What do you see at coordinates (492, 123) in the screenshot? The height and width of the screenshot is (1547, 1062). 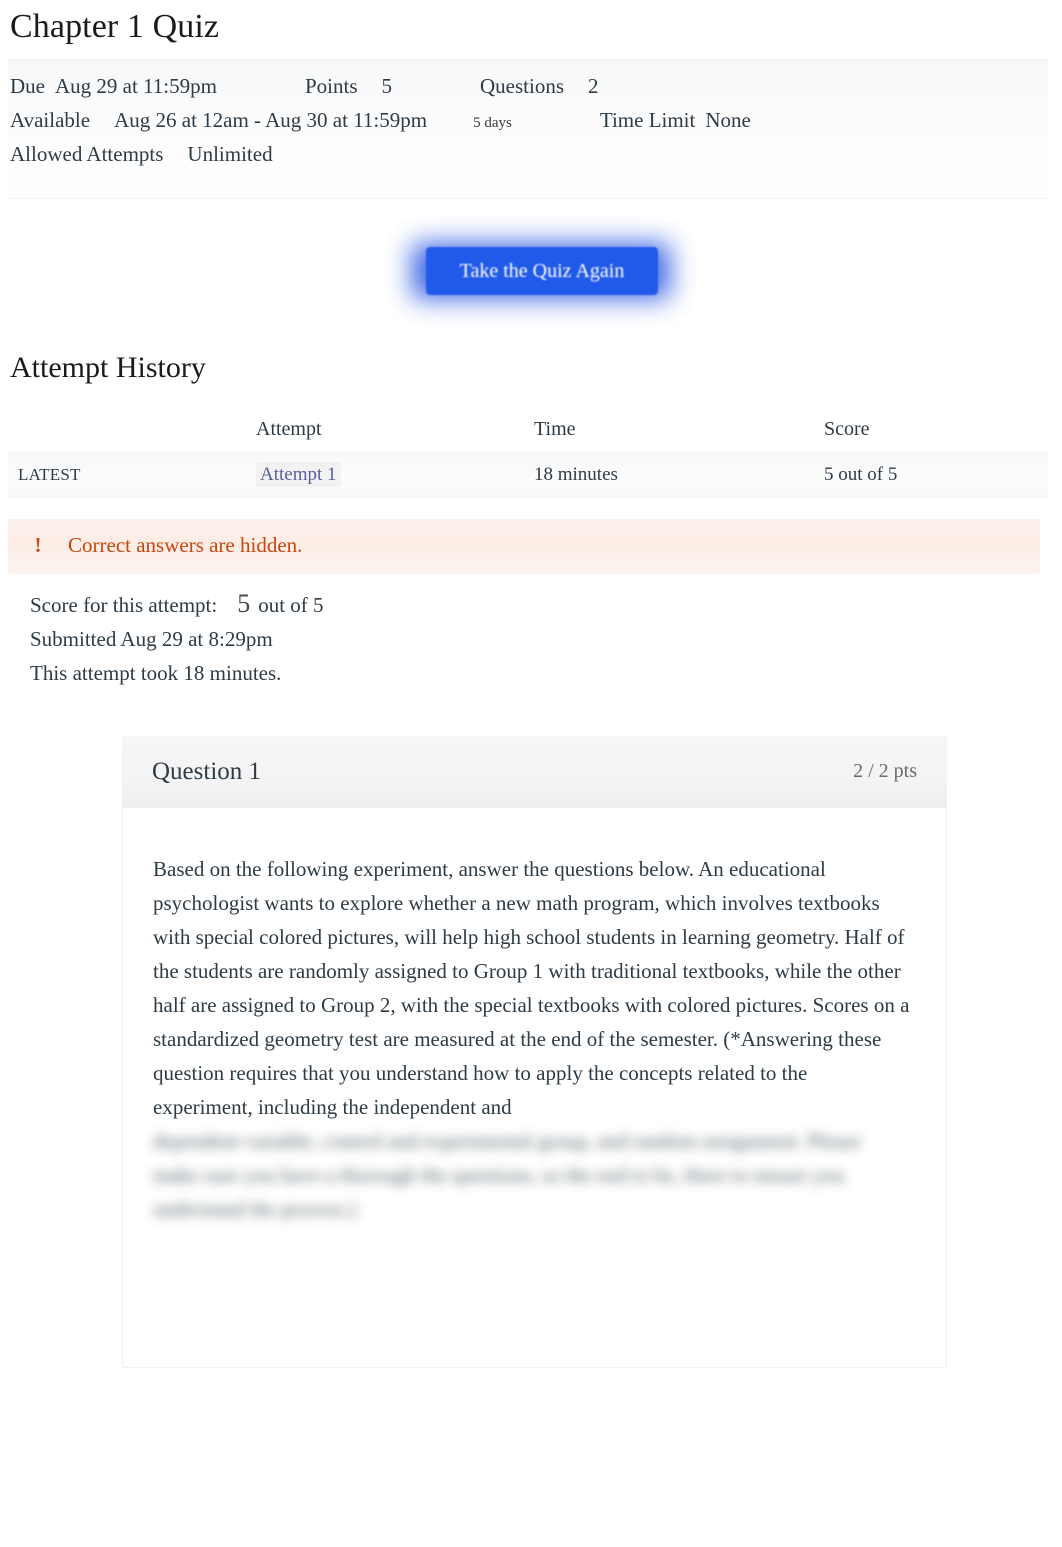 I see `available-duration: 5 days` at bounding box center [492, 123].